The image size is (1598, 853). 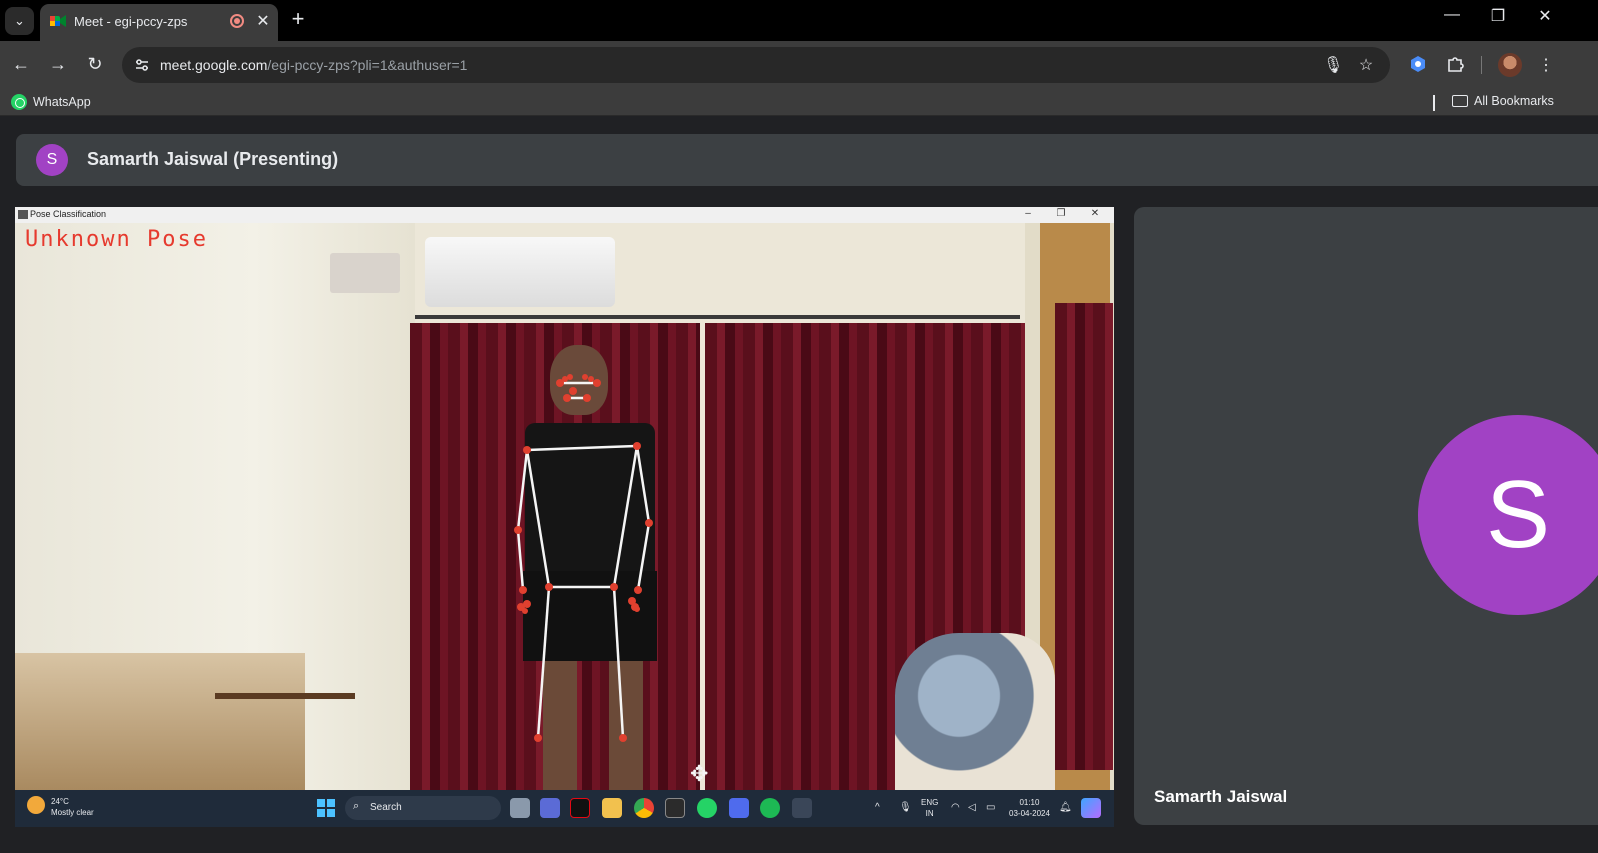 I want to click on weather-widget: 24°C Mostly clear, so click(x=60, y=807).